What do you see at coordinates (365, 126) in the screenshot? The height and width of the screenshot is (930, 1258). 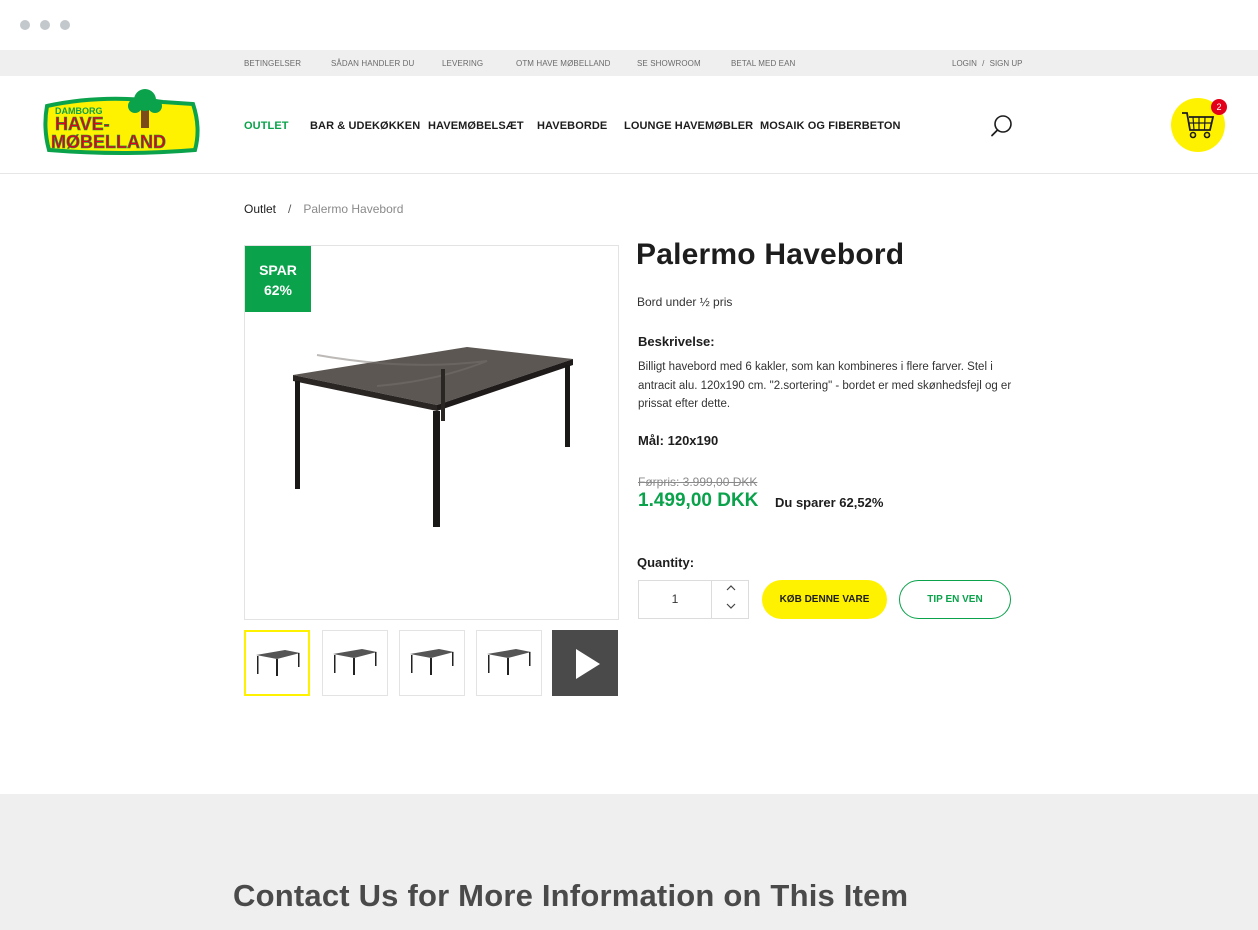 I see `nav-item-bar-udekokken: BAR & UDEKØKKEN` at bounding box center [365, 126].